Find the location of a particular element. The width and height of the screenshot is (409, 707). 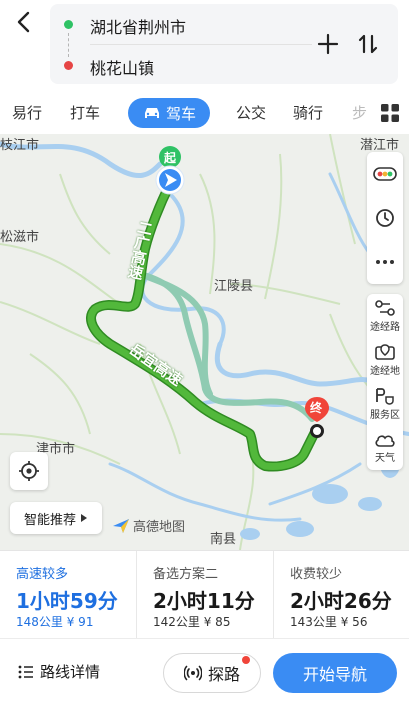

amap-logo-icon is located at coordinates (121, 525).